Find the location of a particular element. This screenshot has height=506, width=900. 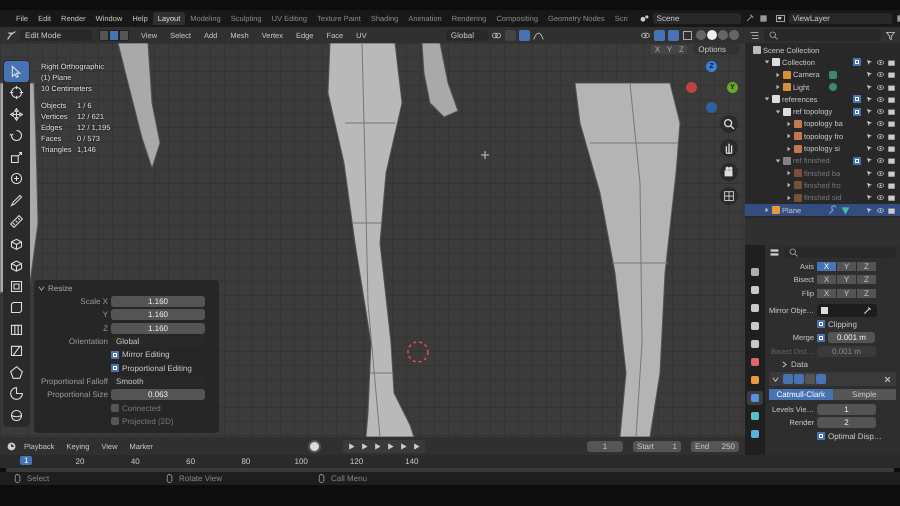

clock-icon is located at coordinates (11, 446).